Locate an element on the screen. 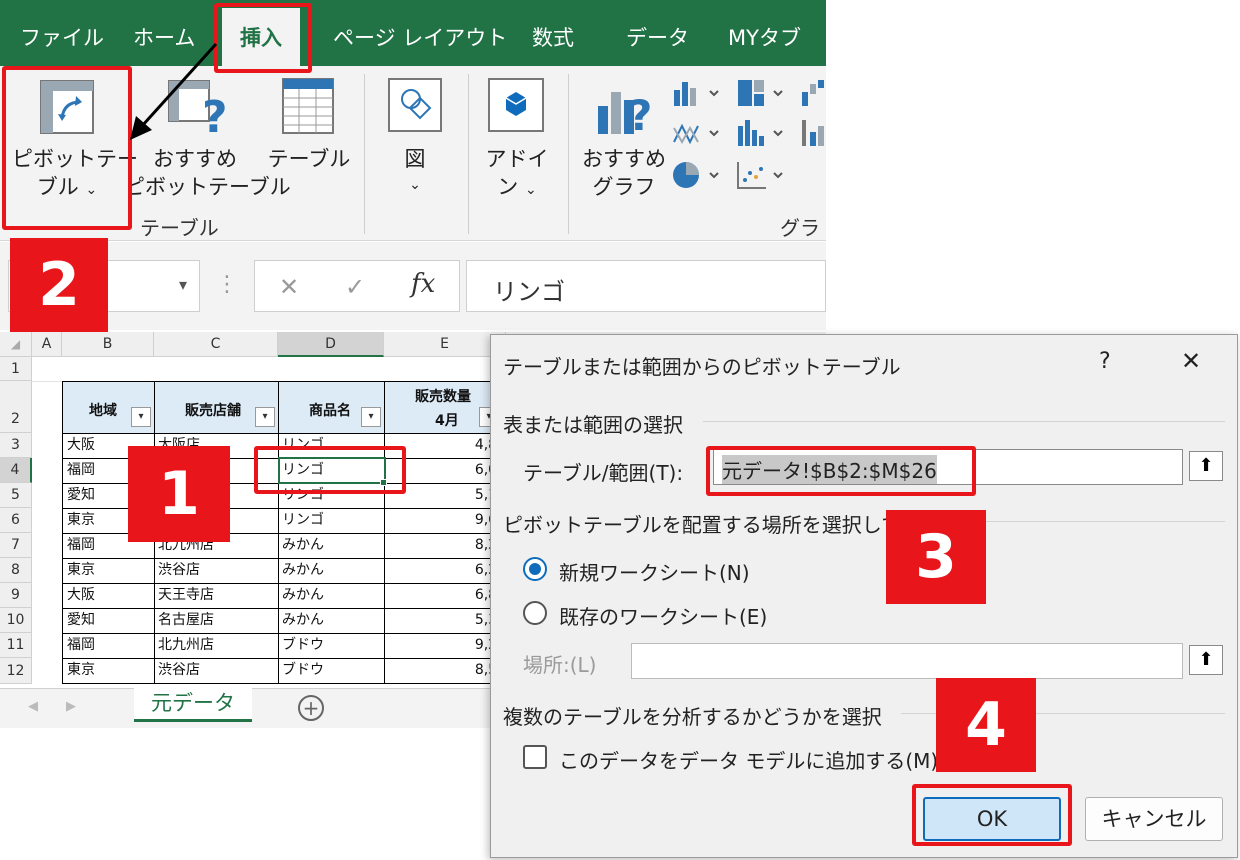 The height and width of the screenshot is (860, 1240). cell-store: 名古屋店 is located at coordinates (216, 621).